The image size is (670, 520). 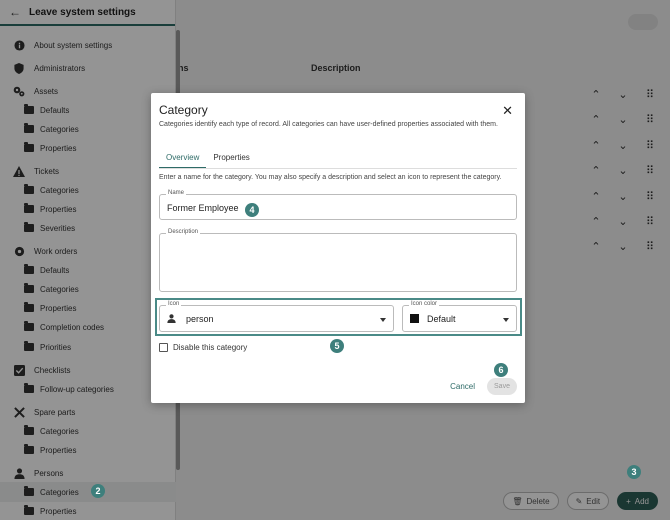 I want to click on color-swatch-icon, so click(x=414, y=318).